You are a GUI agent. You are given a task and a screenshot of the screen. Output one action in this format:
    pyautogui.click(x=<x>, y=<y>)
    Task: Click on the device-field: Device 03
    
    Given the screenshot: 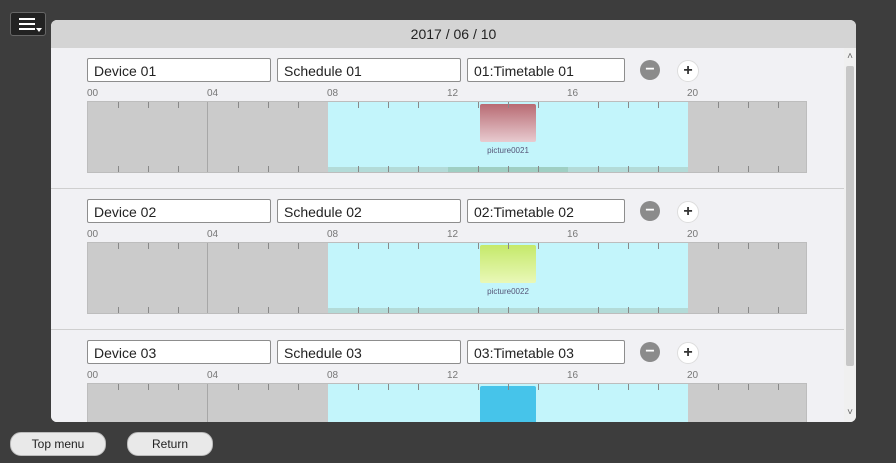 What is the action you would take?
    pyautogui.click(x=179, y=352)
    